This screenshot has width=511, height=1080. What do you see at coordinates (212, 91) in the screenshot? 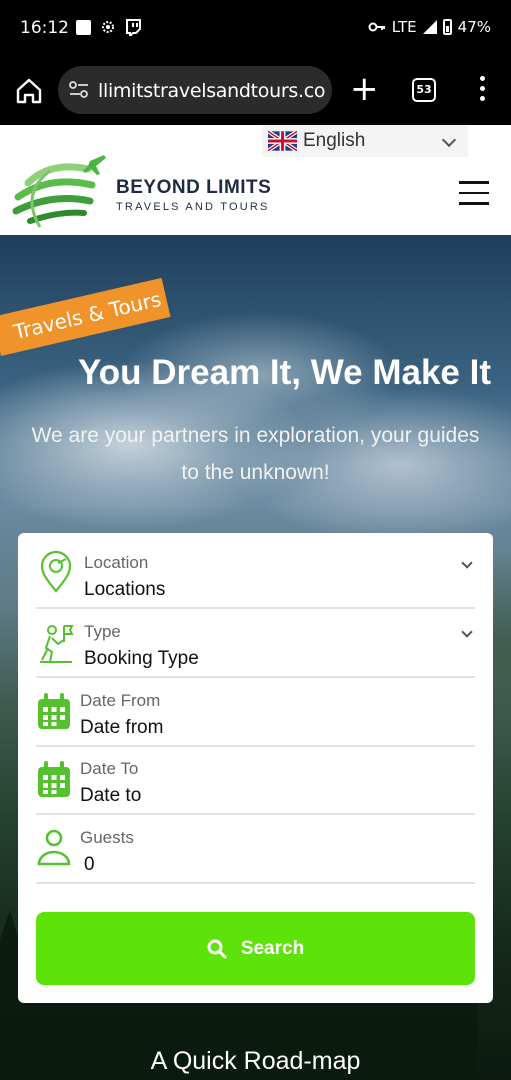
I see `url-text: llimitstravelsandtours.com` at bounding box center [212, 91].